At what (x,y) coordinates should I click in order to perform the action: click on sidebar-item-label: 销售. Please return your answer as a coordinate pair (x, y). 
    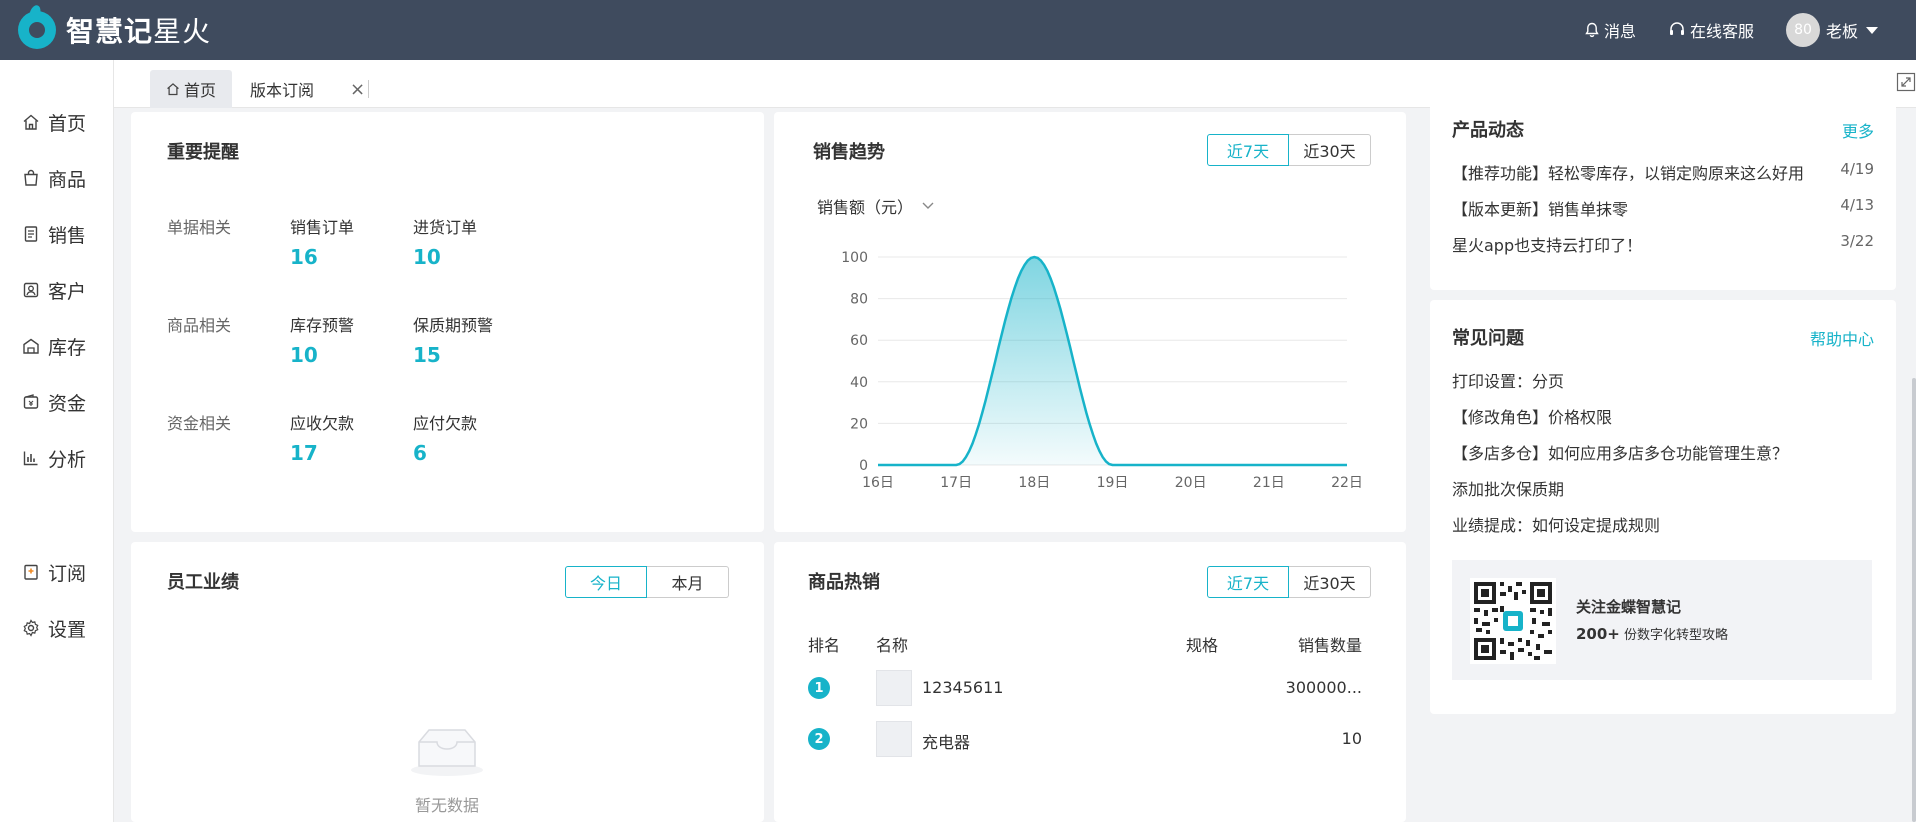
    Looking at the image, I should click on (67, 235).